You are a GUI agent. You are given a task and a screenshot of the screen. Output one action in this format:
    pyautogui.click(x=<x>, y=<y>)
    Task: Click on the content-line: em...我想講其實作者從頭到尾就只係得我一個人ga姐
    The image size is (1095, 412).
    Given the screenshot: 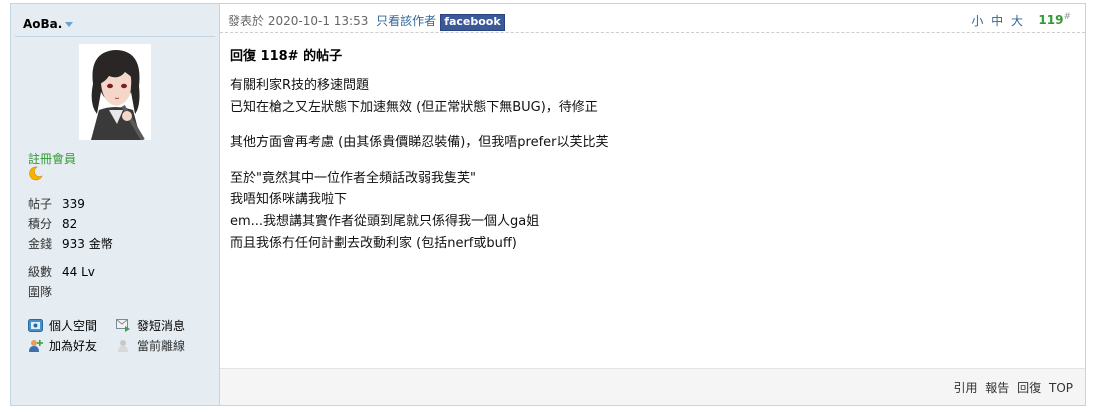 What is the action you would take?
    pyautogui.click(x=385, y=221)
    